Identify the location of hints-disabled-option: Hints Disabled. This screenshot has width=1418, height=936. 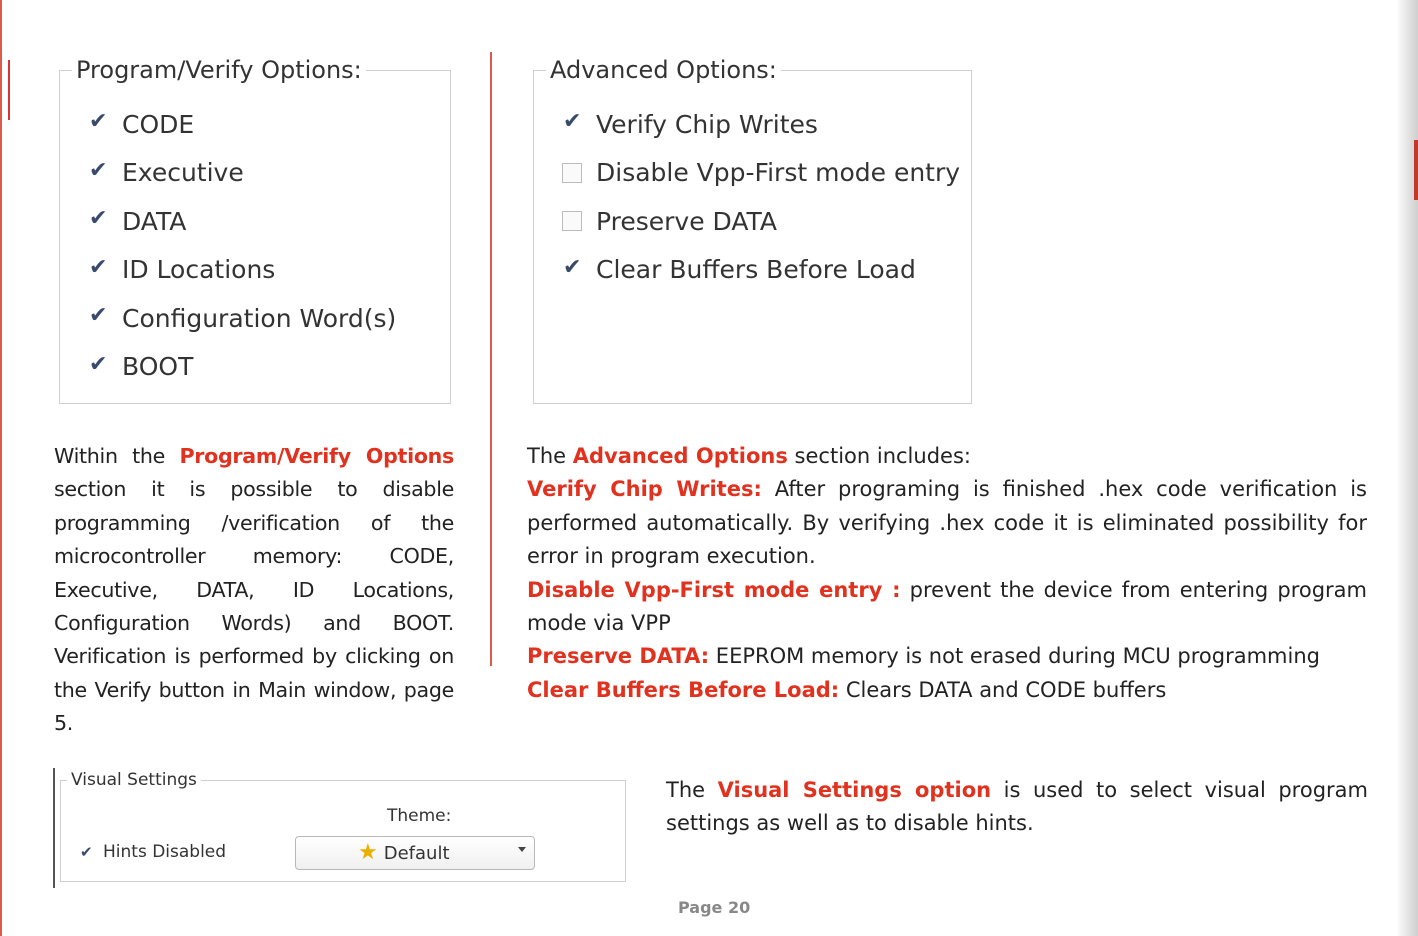
(152, 852).